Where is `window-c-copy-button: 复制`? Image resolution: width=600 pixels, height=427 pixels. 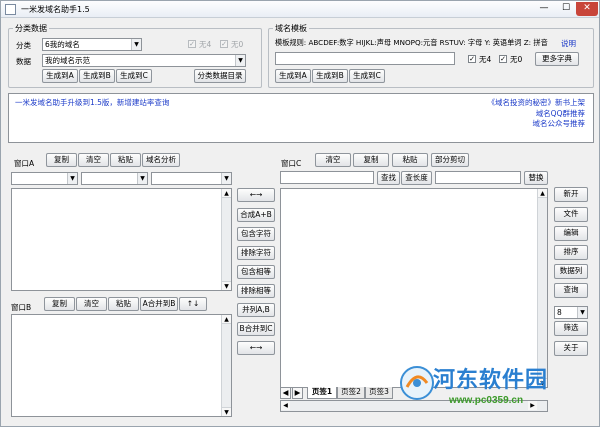
window-c-copy-button: 复制 is located at coordinates (371, 160).